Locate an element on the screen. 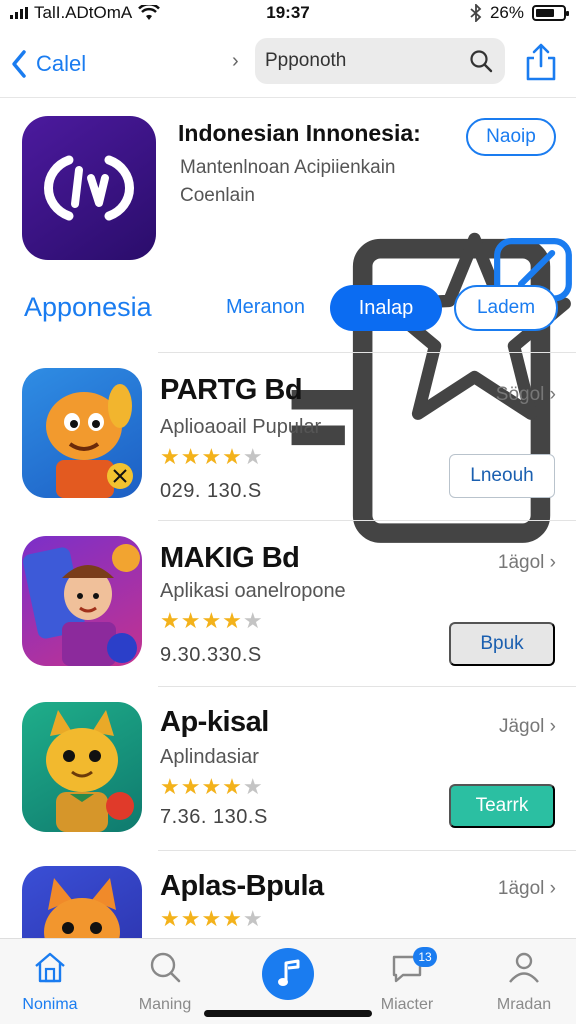 This screenshot has height=1024, width=576. segment-2-active: Inalap is located at coordinates (386, 308).